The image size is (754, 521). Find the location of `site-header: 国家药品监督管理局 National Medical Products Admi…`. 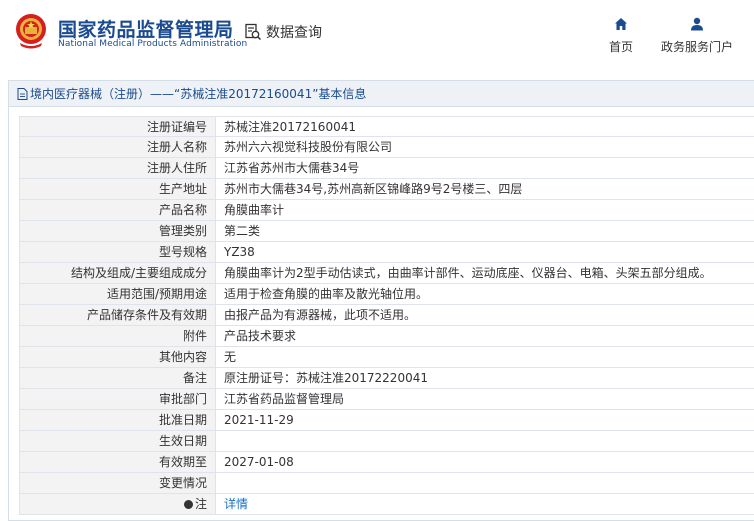

site-header: 国家药品监督管理局 National Medical Products Admi… is located at coordinates (377, 35).